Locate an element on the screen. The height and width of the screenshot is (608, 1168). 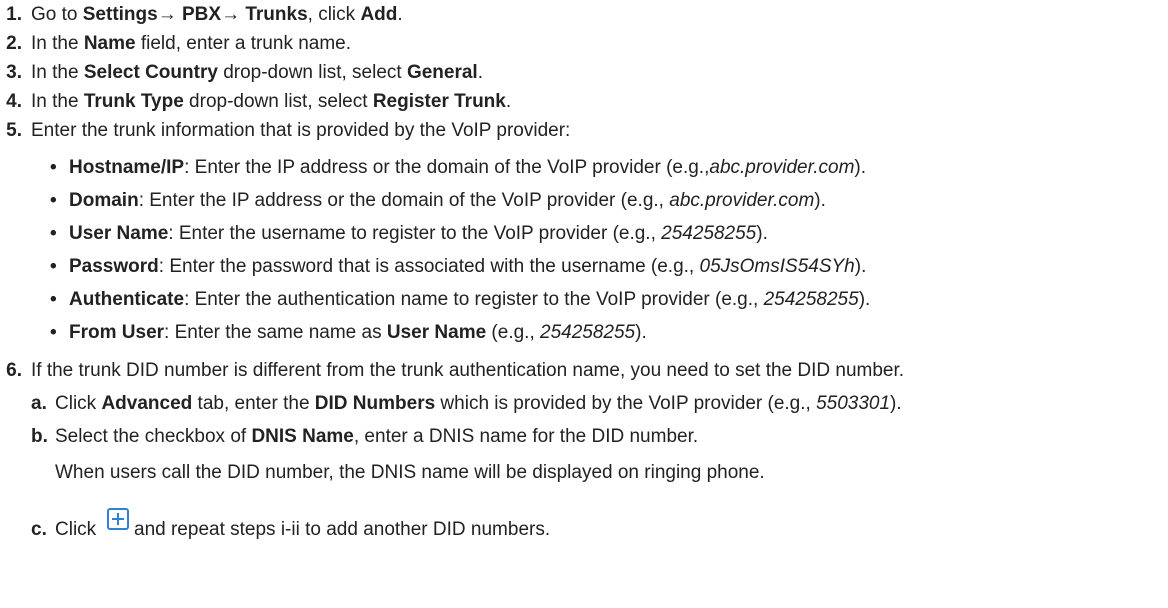
field-label: User Name is located at coordinates (119, 233).